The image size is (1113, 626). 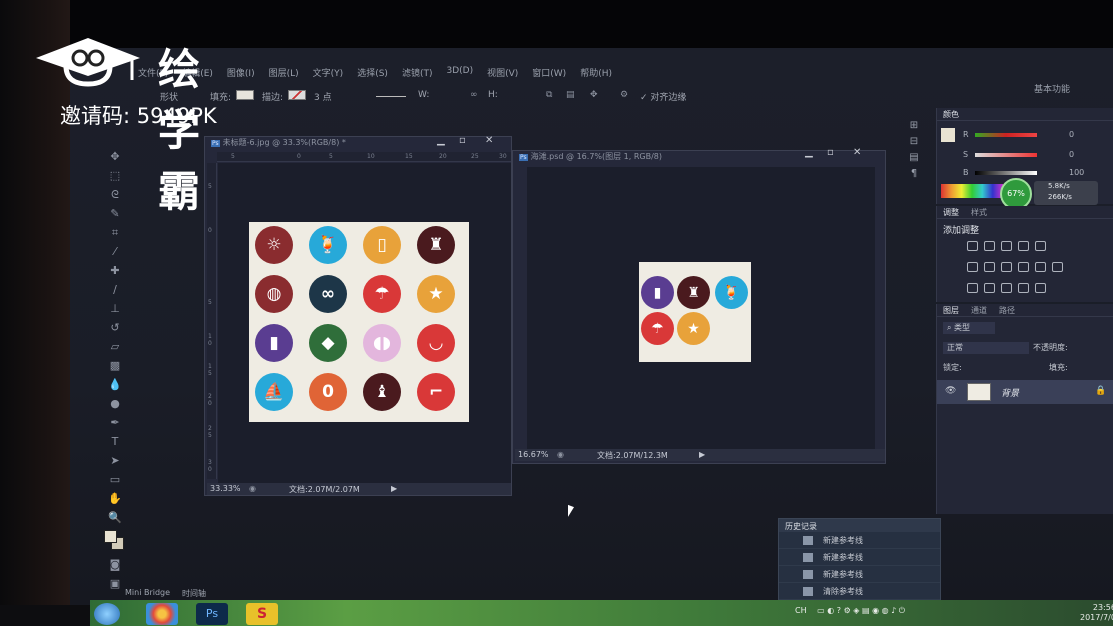 What do you see at coordinates (115, 233) in the screenshot?
I see `crop-tool-icon: ⌗` at bounding box center [115, 233].